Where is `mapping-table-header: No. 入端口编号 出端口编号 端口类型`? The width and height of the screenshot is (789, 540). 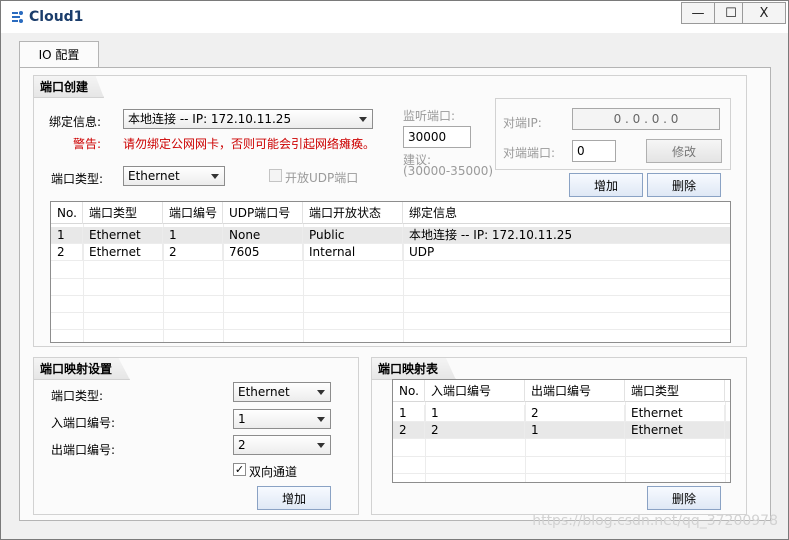 mapping-table-header: No. 入端口编号 出端口编号 端口类型 is located at coordinates (561, 391).